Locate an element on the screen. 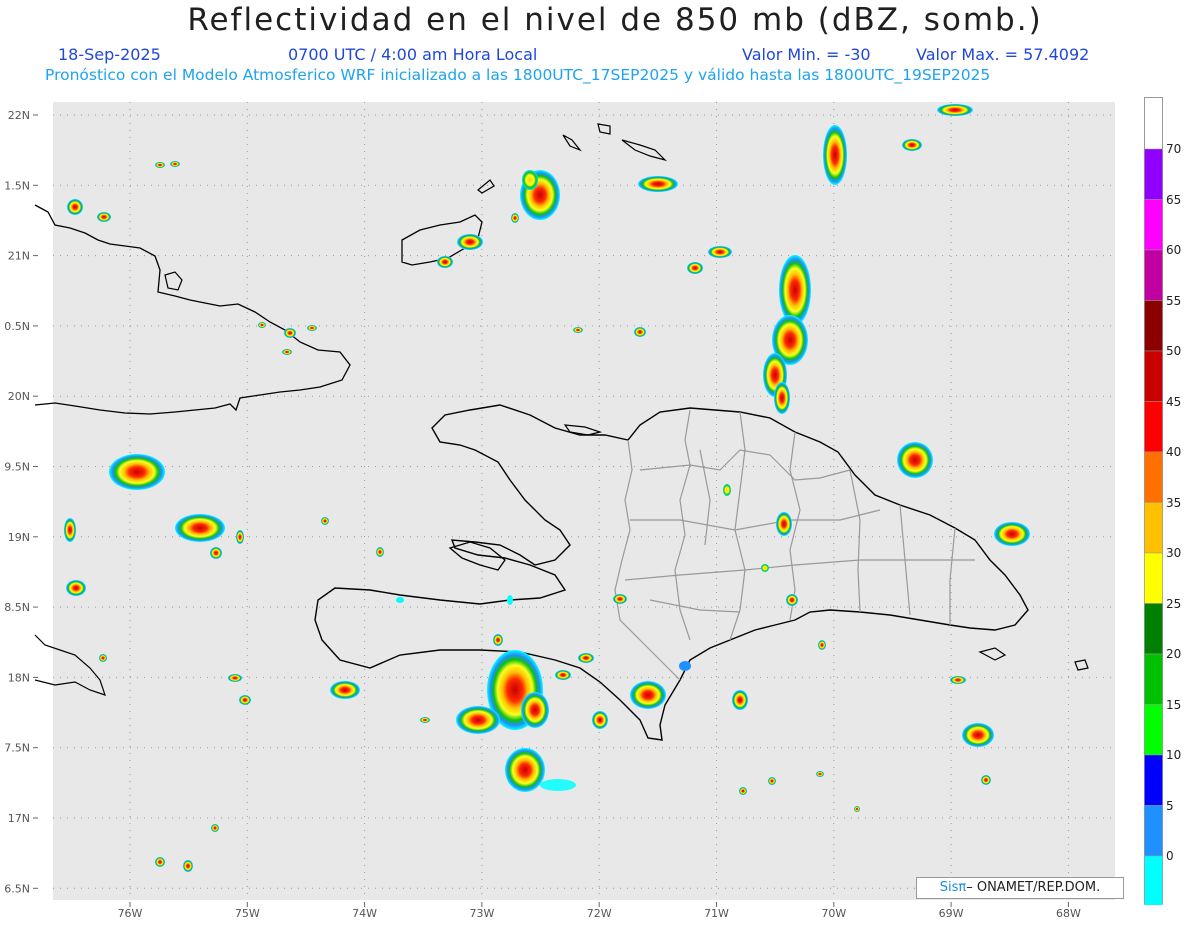 This screenshot has width=1200, height=927. colorbar-label: 25 is located at coordinates (1174, 603).